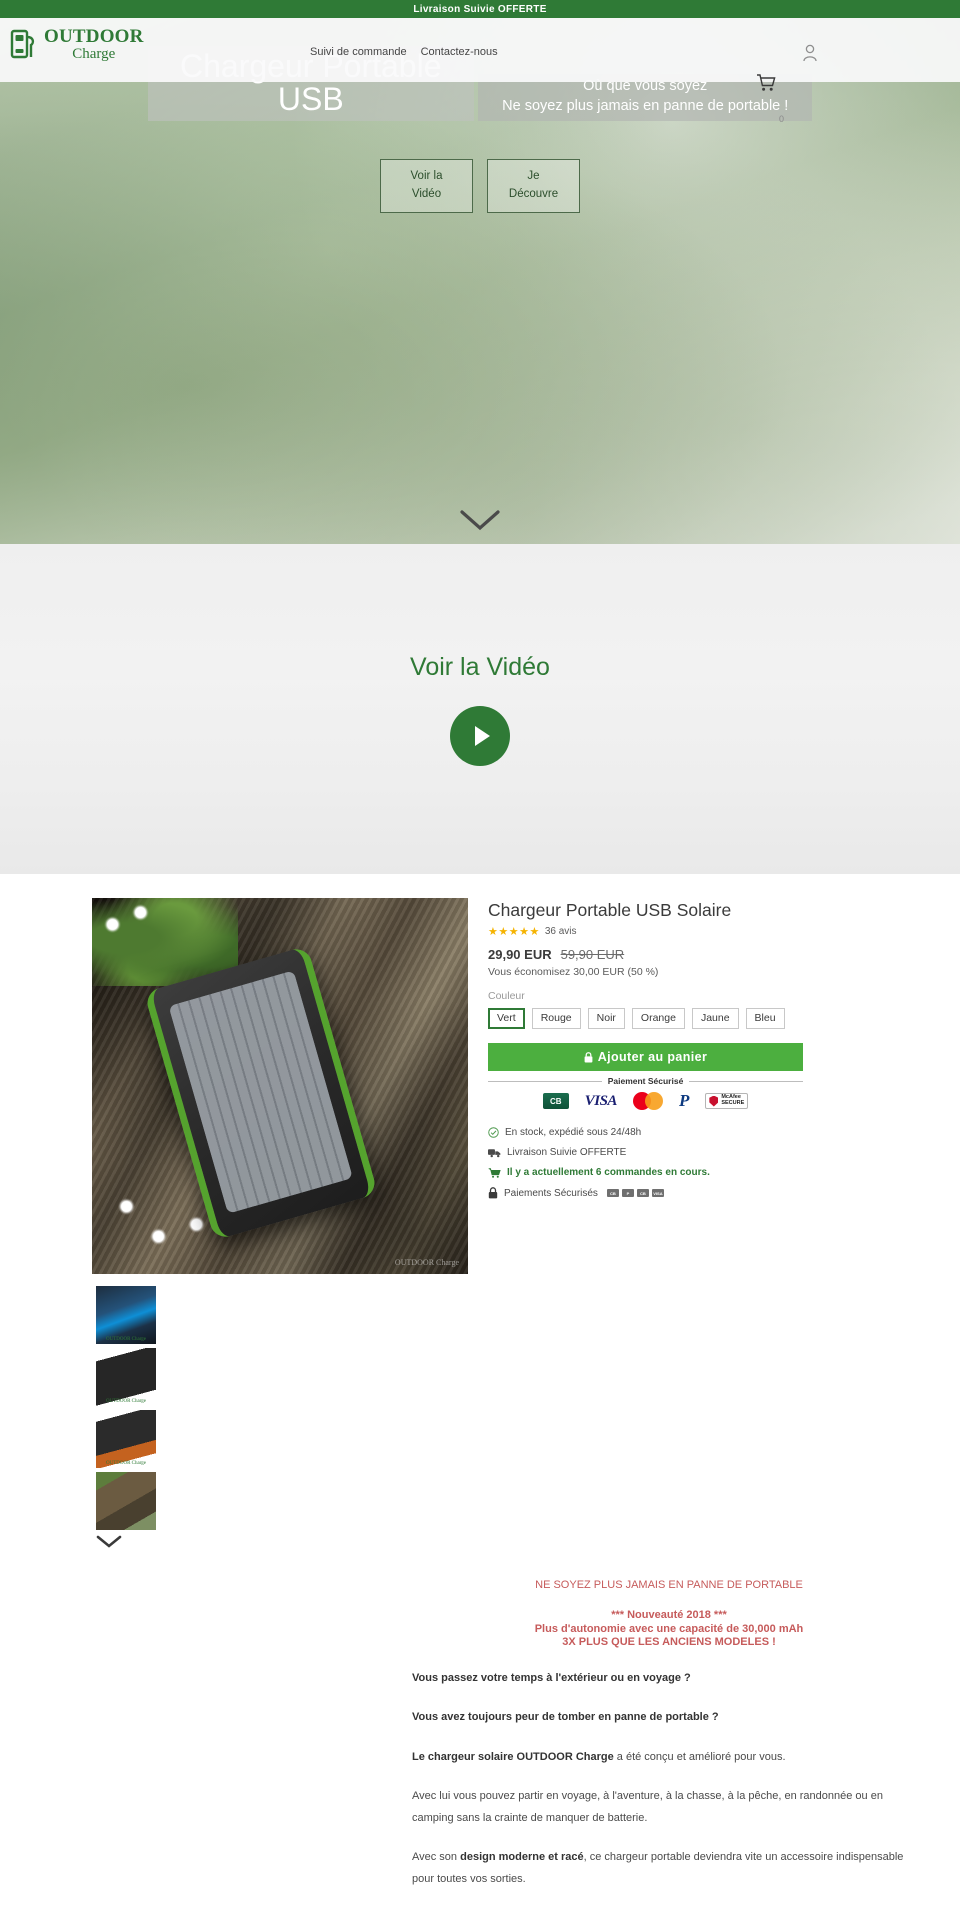  What do you see at coordinates (606, 1018) in the screenshot?
I see `color-swatch-noir: Noir` at bounding box center [606, 1018].